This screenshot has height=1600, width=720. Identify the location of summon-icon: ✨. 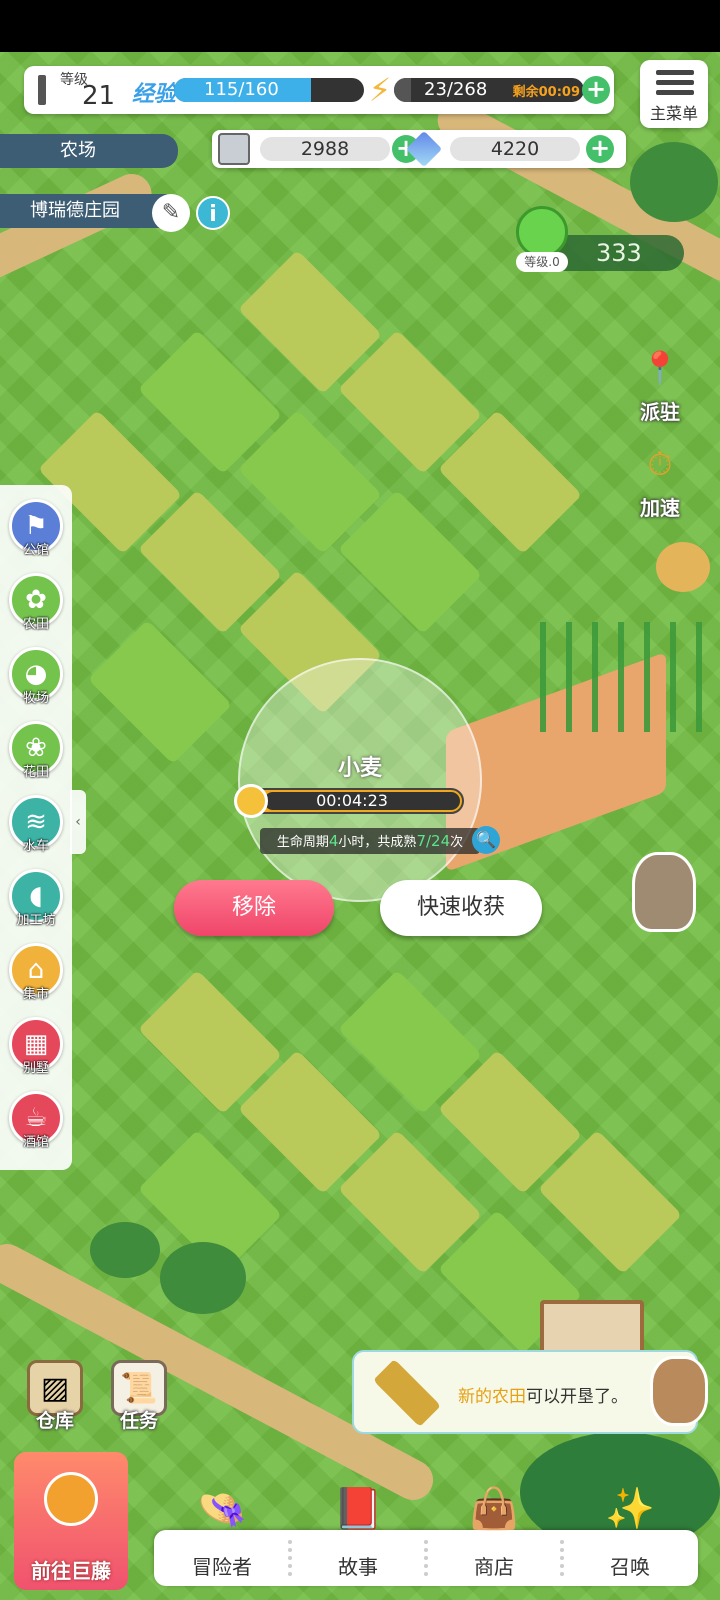
(630, 1508).